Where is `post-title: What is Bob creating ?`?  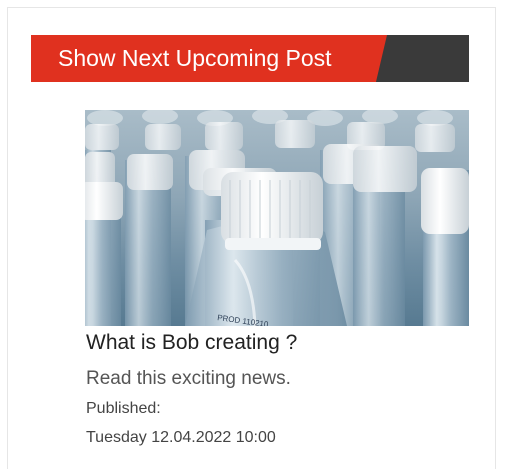 post-title: What is Bob creating ? is located at coordinates (191, 343).